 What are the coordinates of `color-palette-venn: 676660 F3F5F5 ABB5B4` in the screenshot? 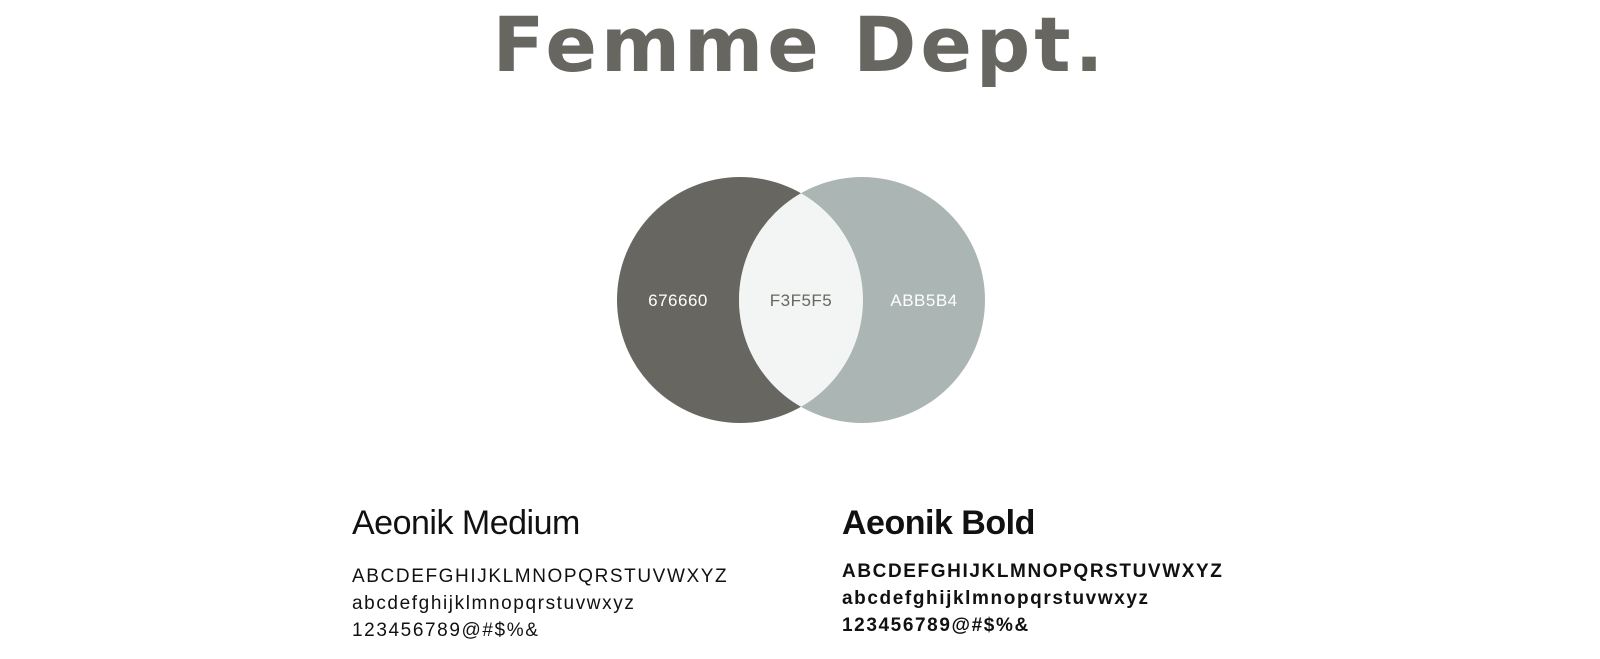 It's located at (801, 300).